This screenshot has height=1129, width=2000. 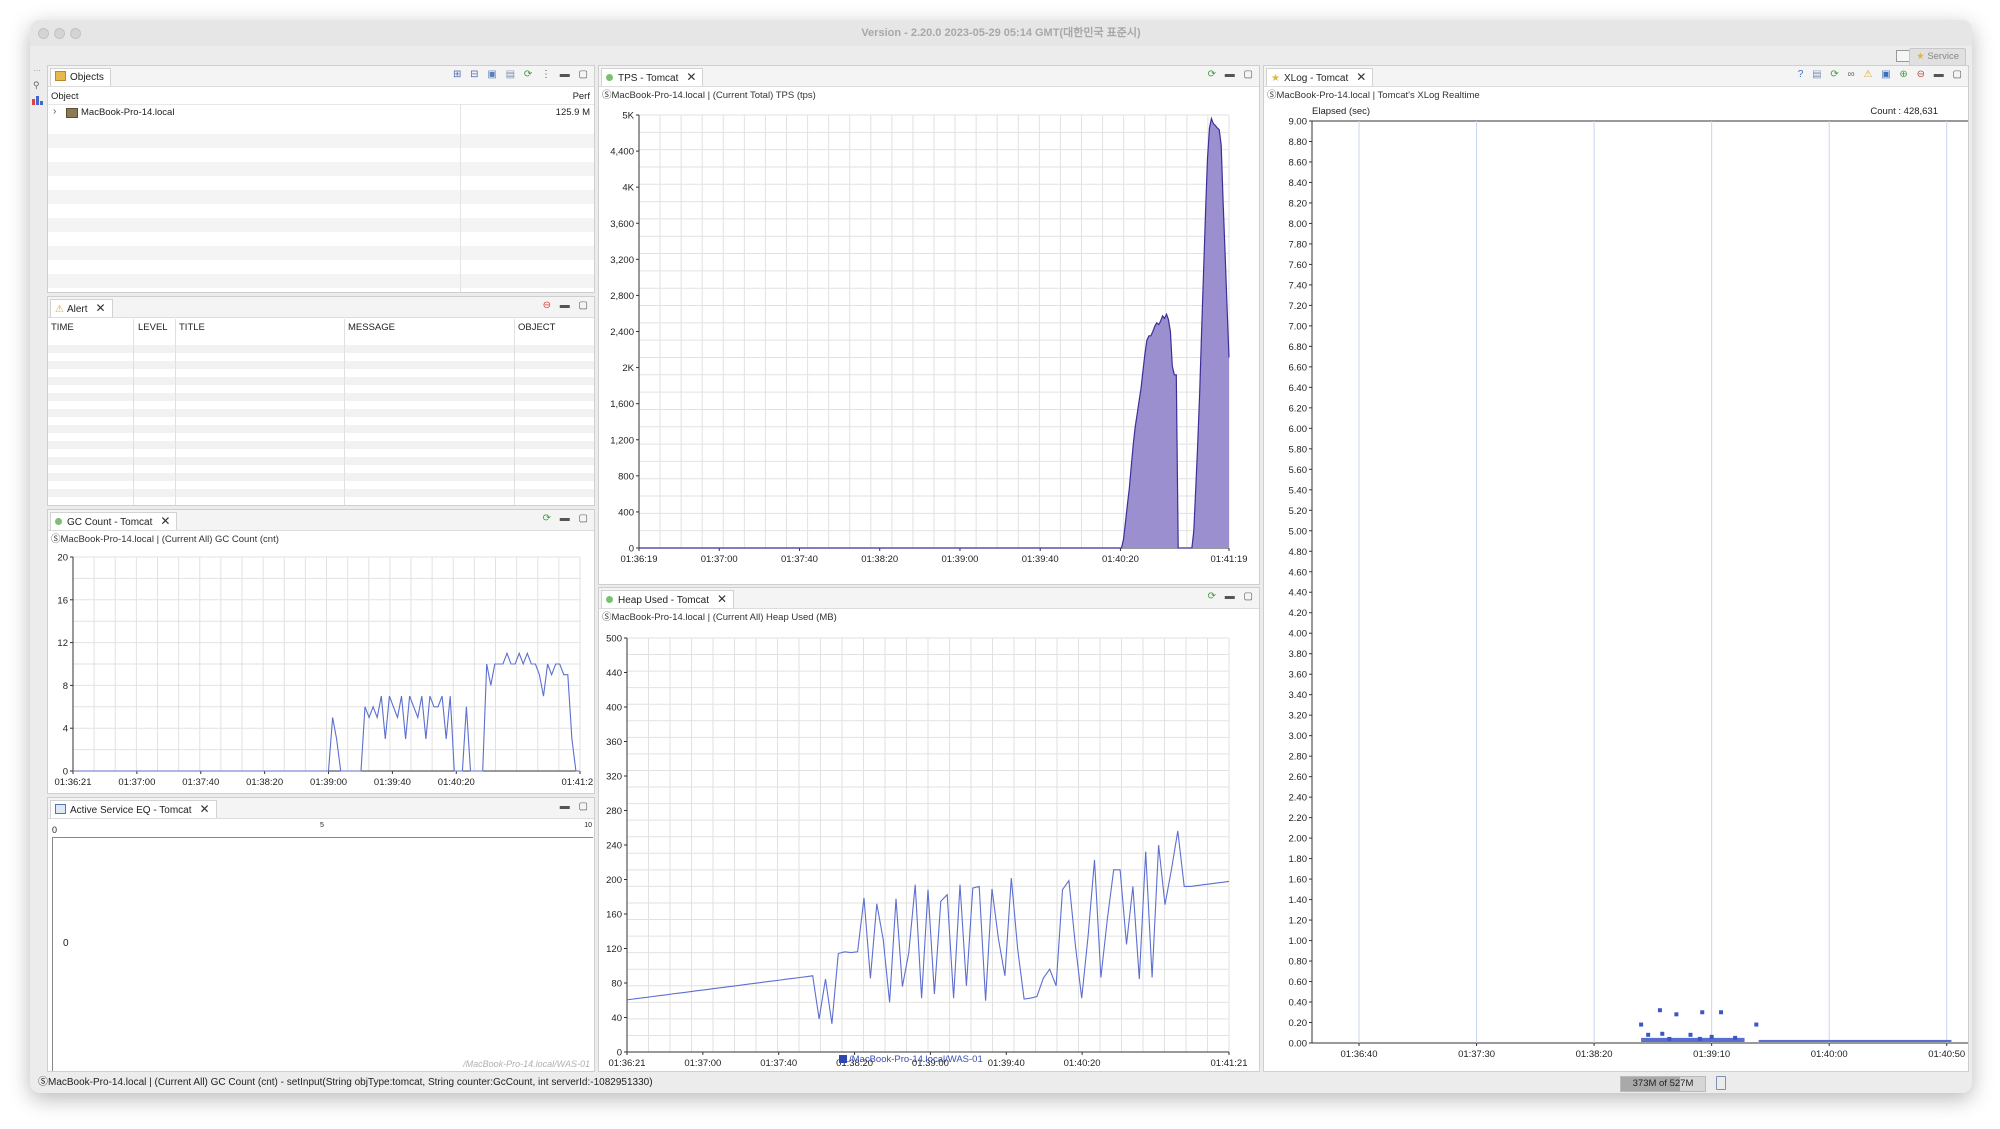 I want to click on expand-all-icon: ⊞, so click(x=457, y=74).